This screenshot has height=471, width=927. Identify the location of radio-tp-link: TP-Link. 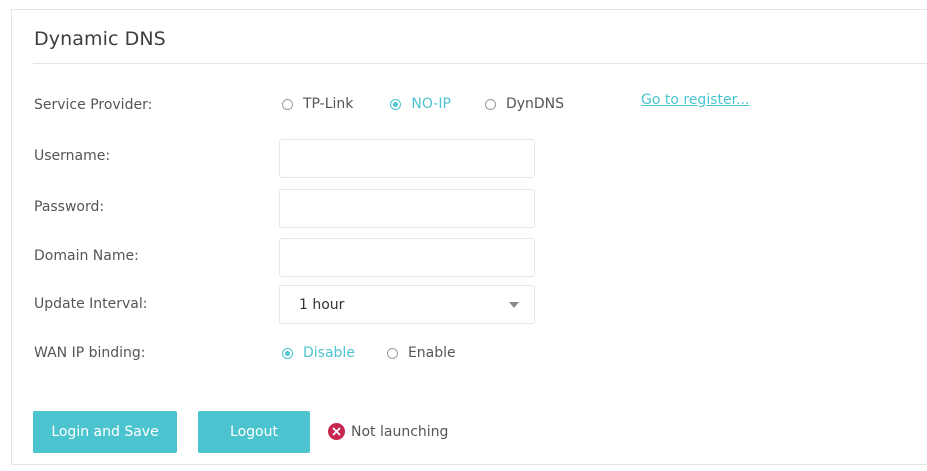
(317, 104).